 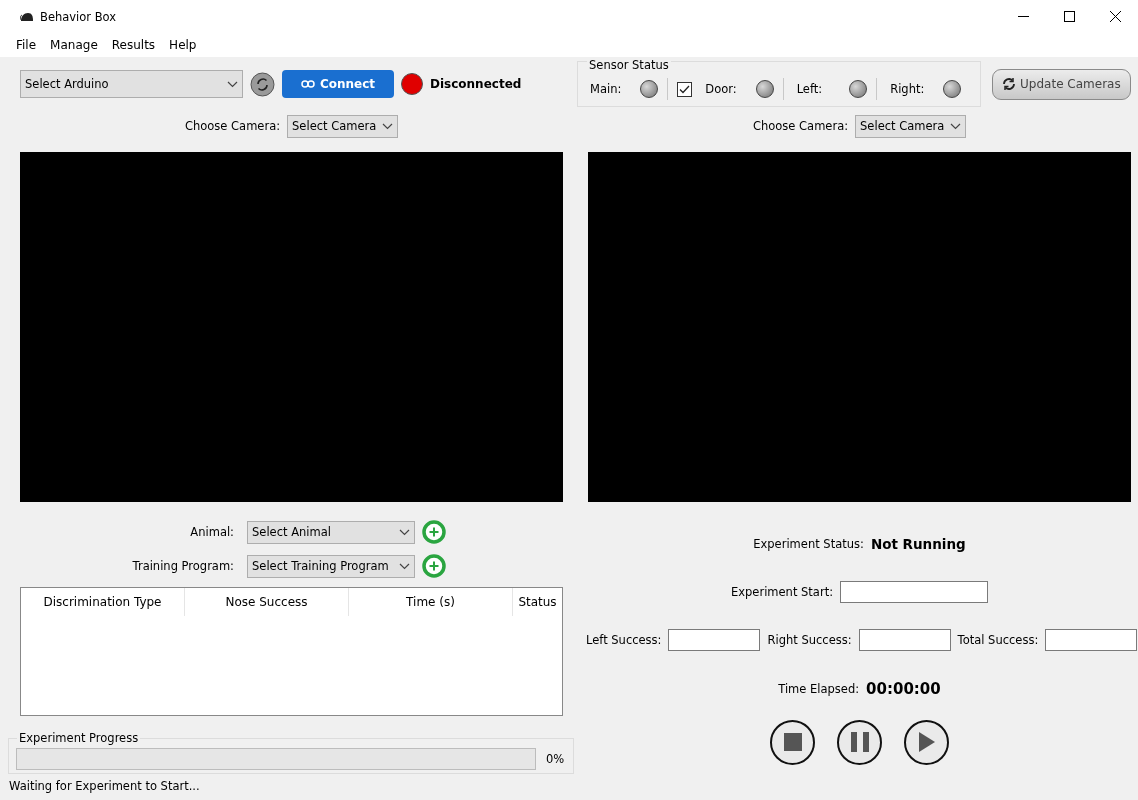 What do you see at coordinates (606, 89) in the screenshot?
I see `sensor-label: Main:` at bounding box center [606, 89].